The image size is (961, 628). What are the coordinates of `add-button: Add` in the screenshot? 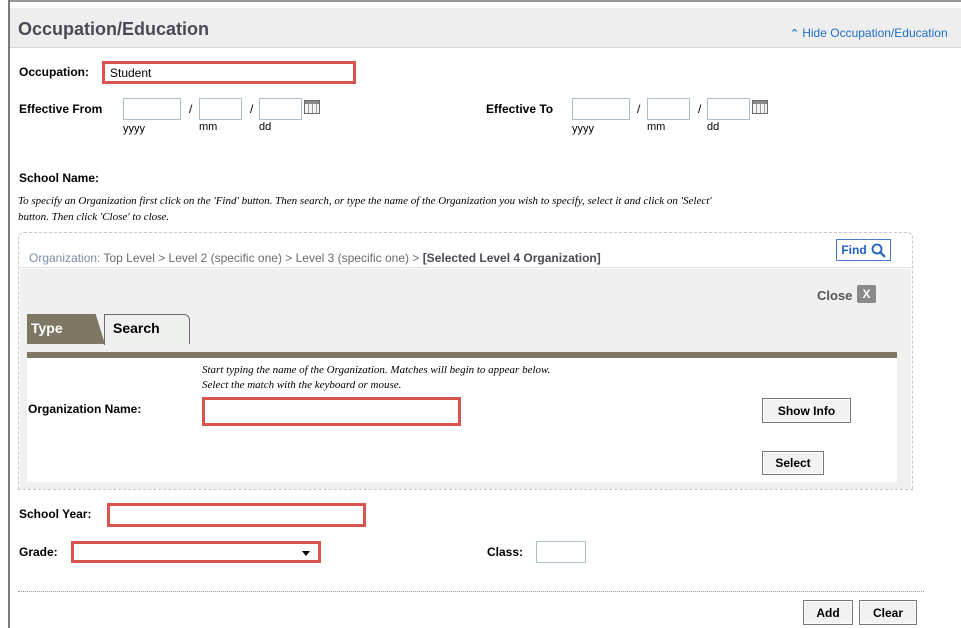 It's located at (828, 612).